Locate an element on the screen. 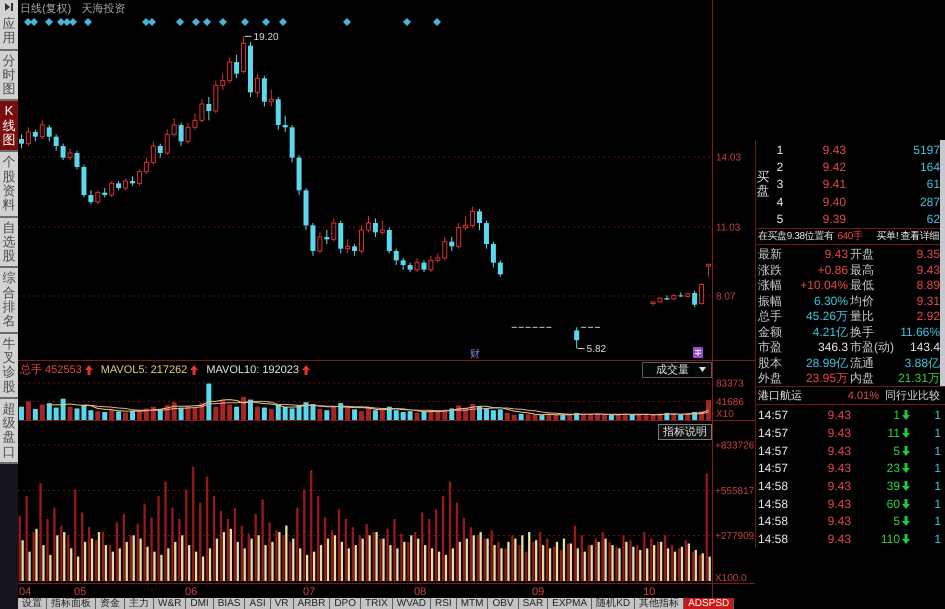 The image size is (945, 609). sidebar-tab: 超级盘口 is located at coordinates (9, 431).